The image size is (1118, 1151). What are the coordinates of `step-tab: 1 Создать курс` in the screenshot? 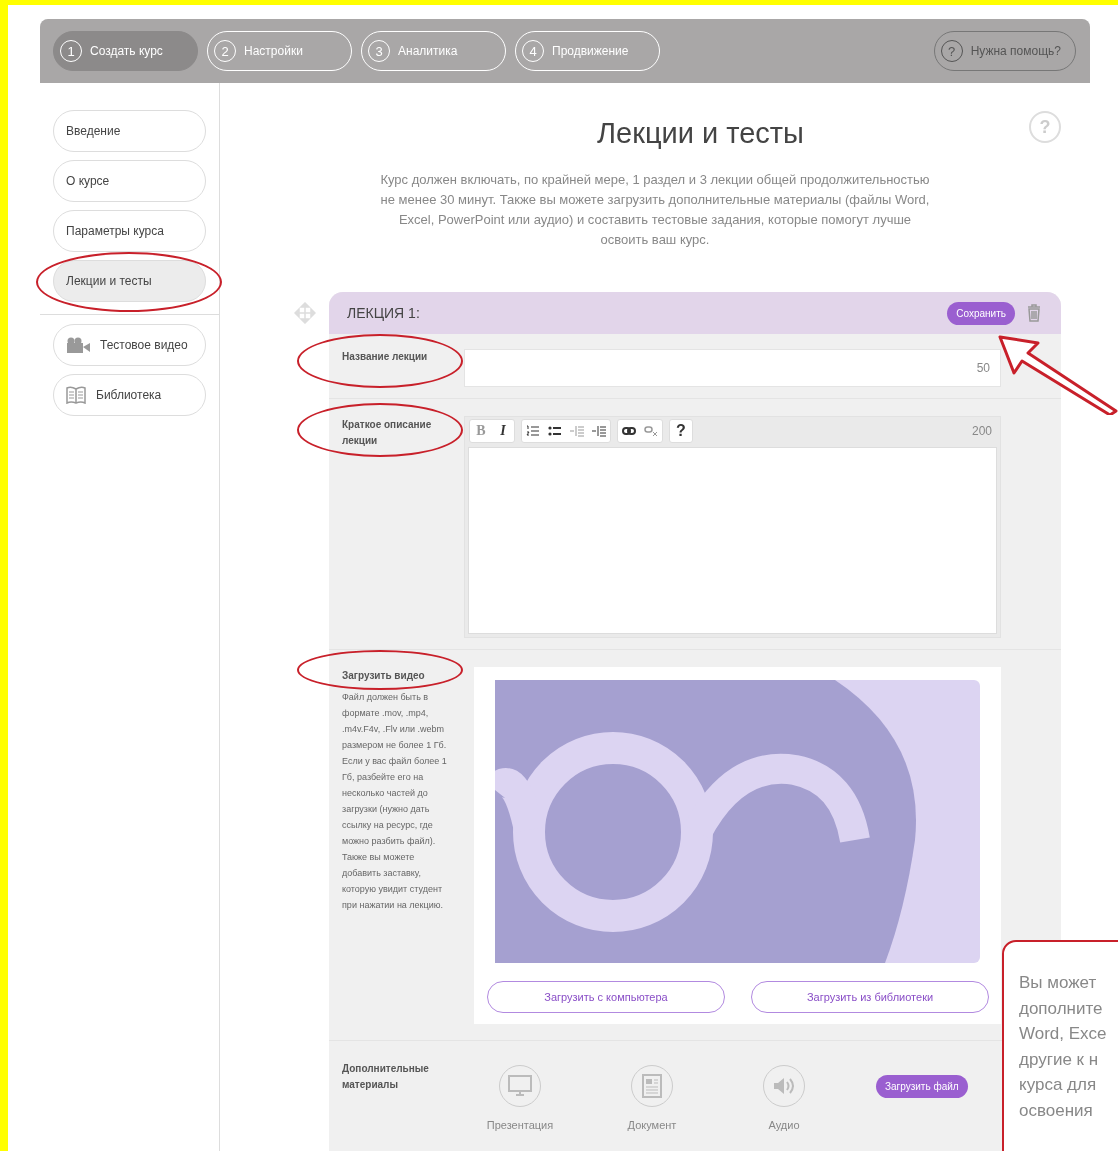 It's located at (125, 51).